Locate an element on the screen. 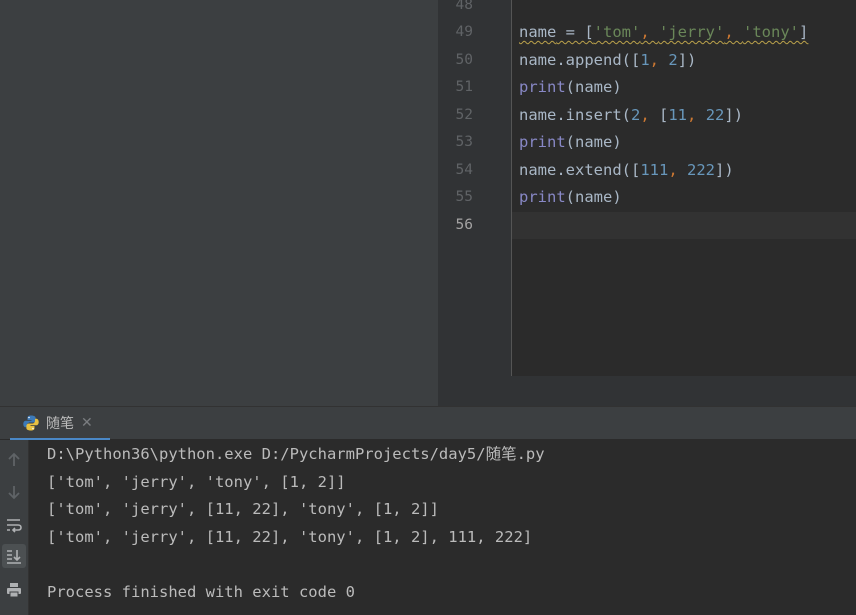  string-literal: 'jerry' is located at coordinates (692, 32).